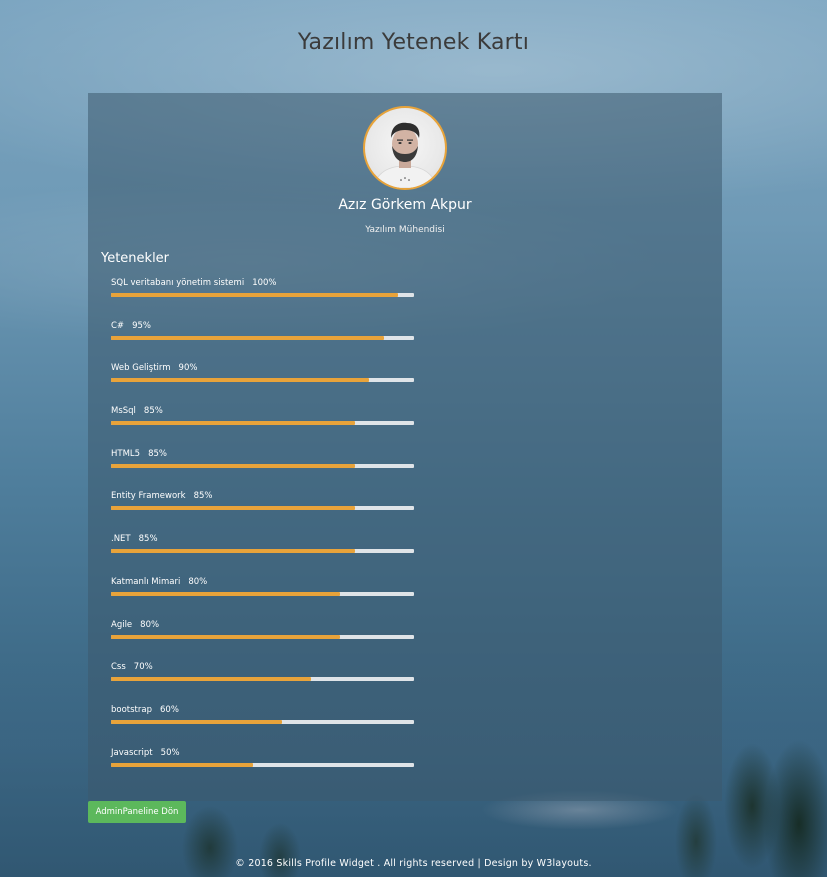  I want to click on skill-percent: 90%, so click(188, 368).